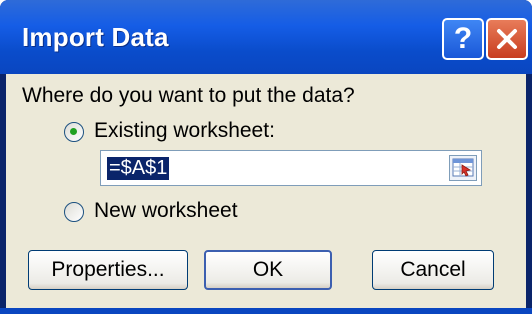 The width and height of the screenshot is (532, 314). I want to click on existing-worksheet-label: Existing worksheet:, so click(184, 131).